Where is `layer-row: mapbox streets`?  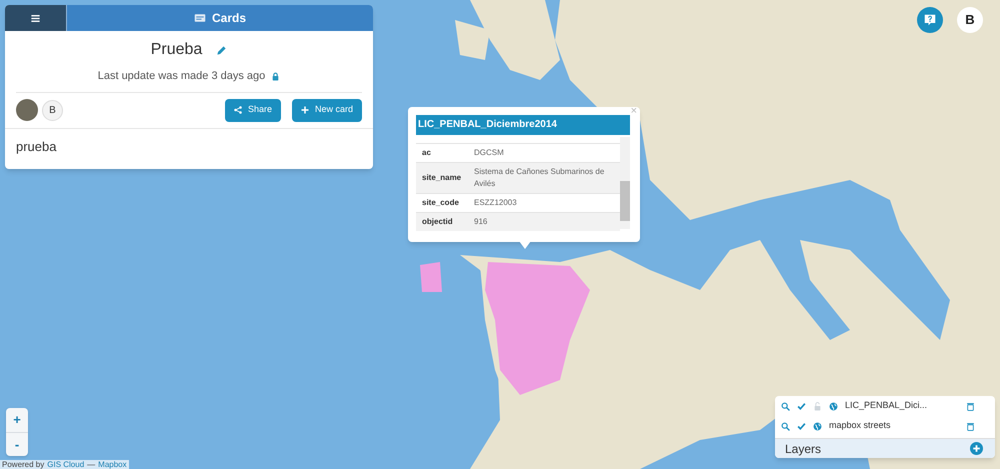 layer-row: mapbox streets is located at coordinates (885, 426).